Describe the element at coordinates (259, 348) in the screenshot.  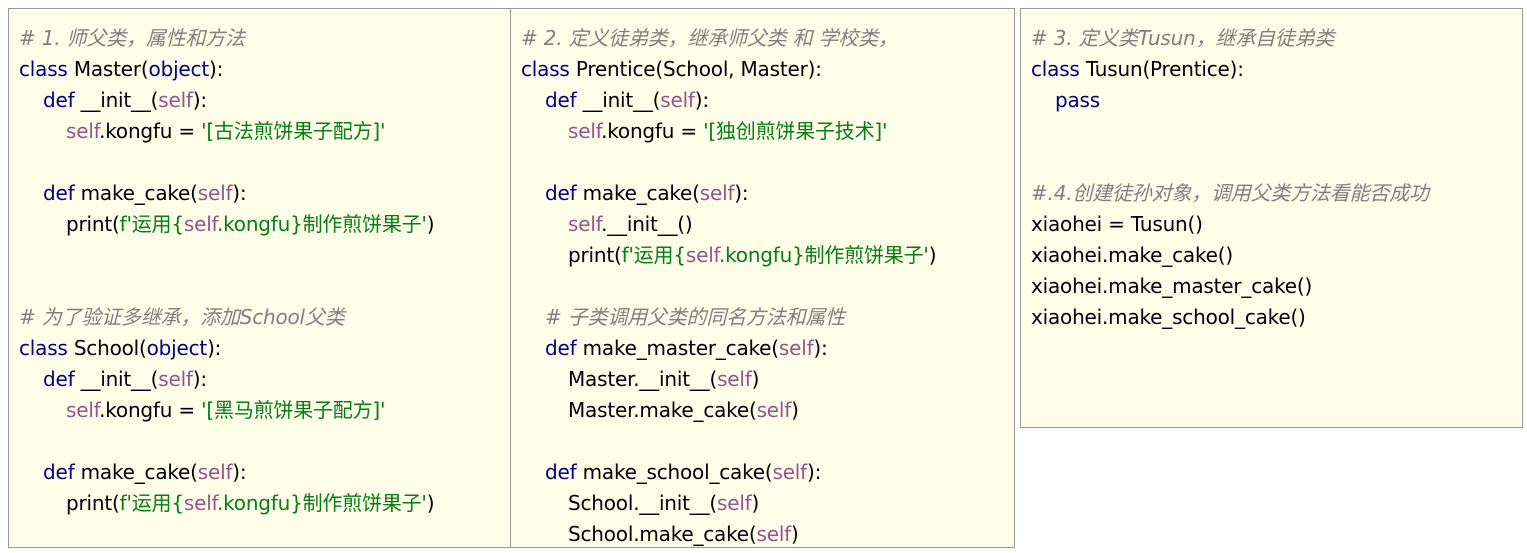
I see `code-line-class-school: class School(object):` at that location.